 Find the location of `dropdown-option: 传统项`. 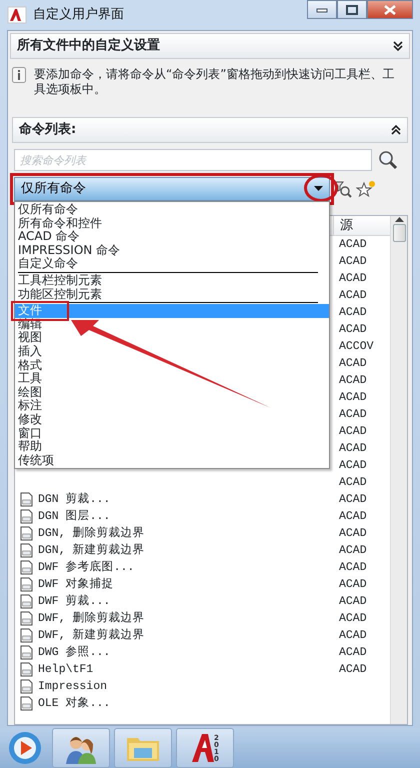

dropdown-option: 传统项 is located at coordinates (34, 461).